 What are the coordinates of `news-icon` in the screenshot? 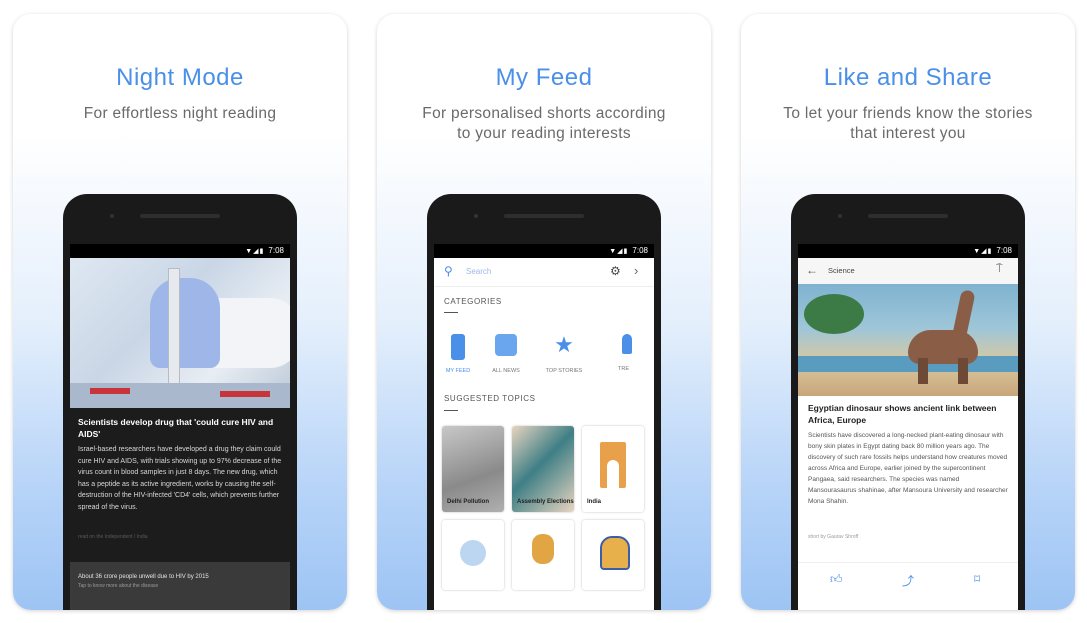 It's located at (506, 345).